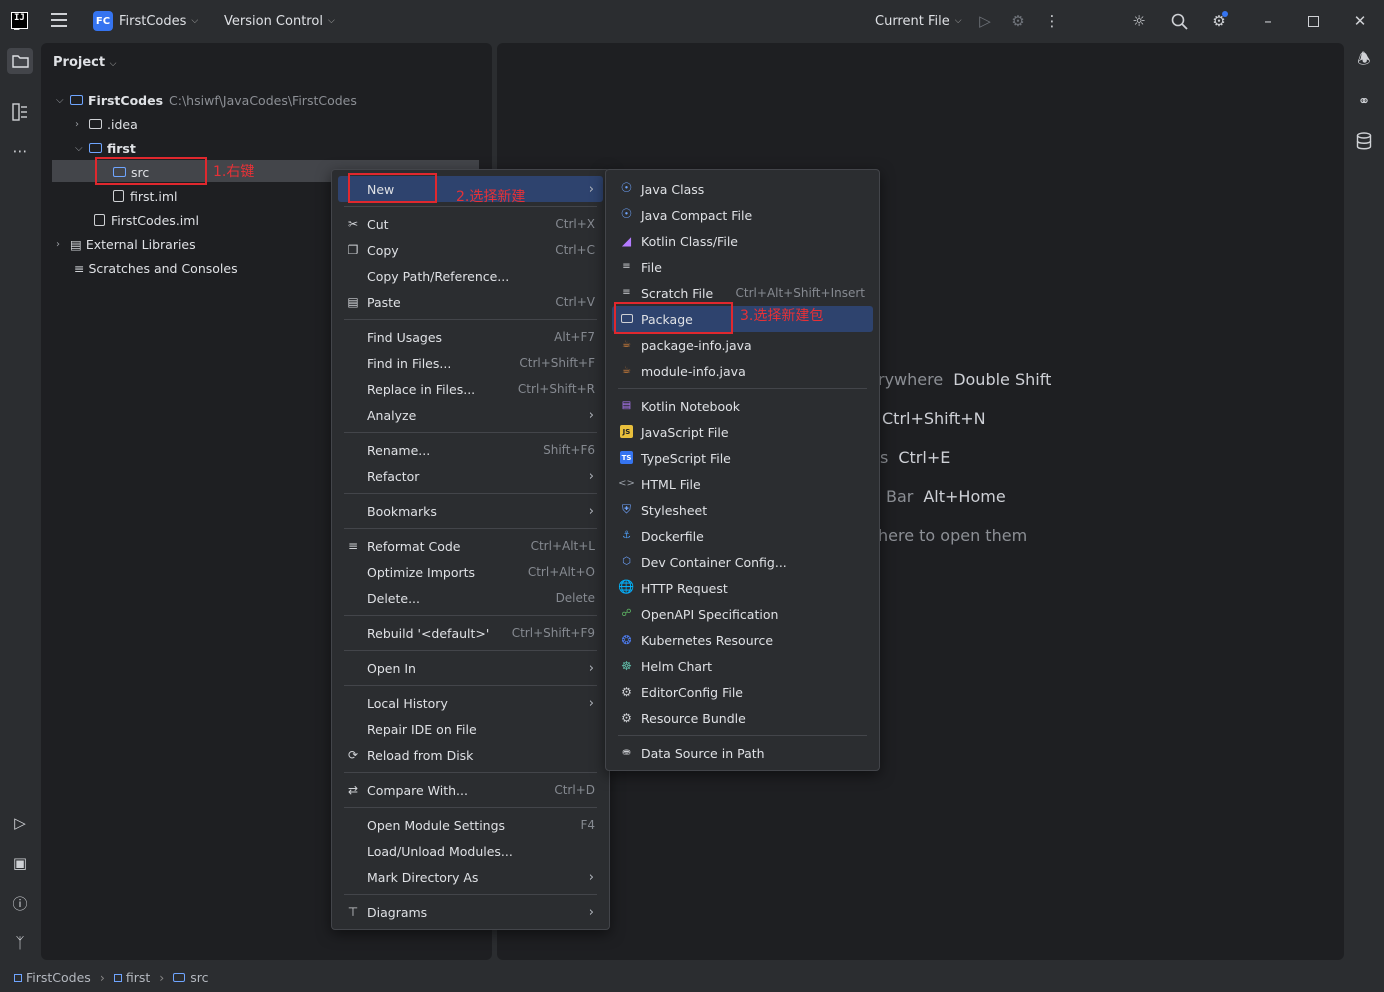 The height and width of the screenshot is (992, 1384). Describe the element at coordinates (1052, 21) in the screenshot. I see `more-actions-icon: ⋮` at that location.